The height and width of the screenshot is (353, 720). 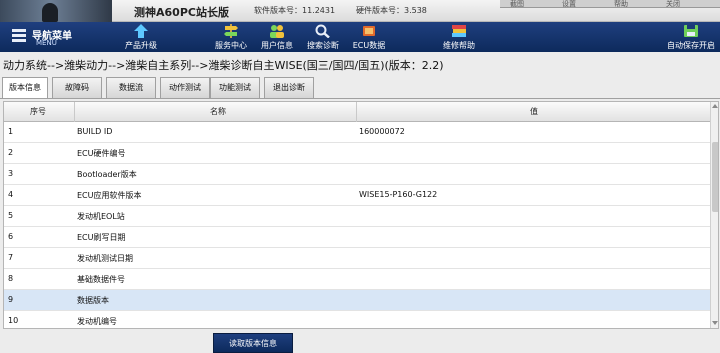 I want to click on row-name: ECU硬件编号, so click(x=101, y=153).